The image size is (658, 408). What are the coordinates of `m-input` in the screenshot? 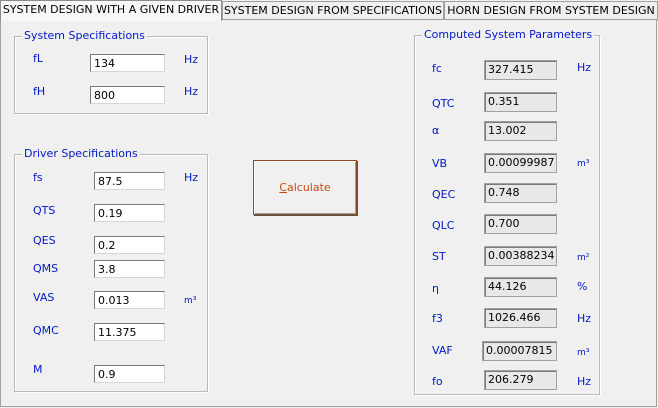 It's located at (129, 374).